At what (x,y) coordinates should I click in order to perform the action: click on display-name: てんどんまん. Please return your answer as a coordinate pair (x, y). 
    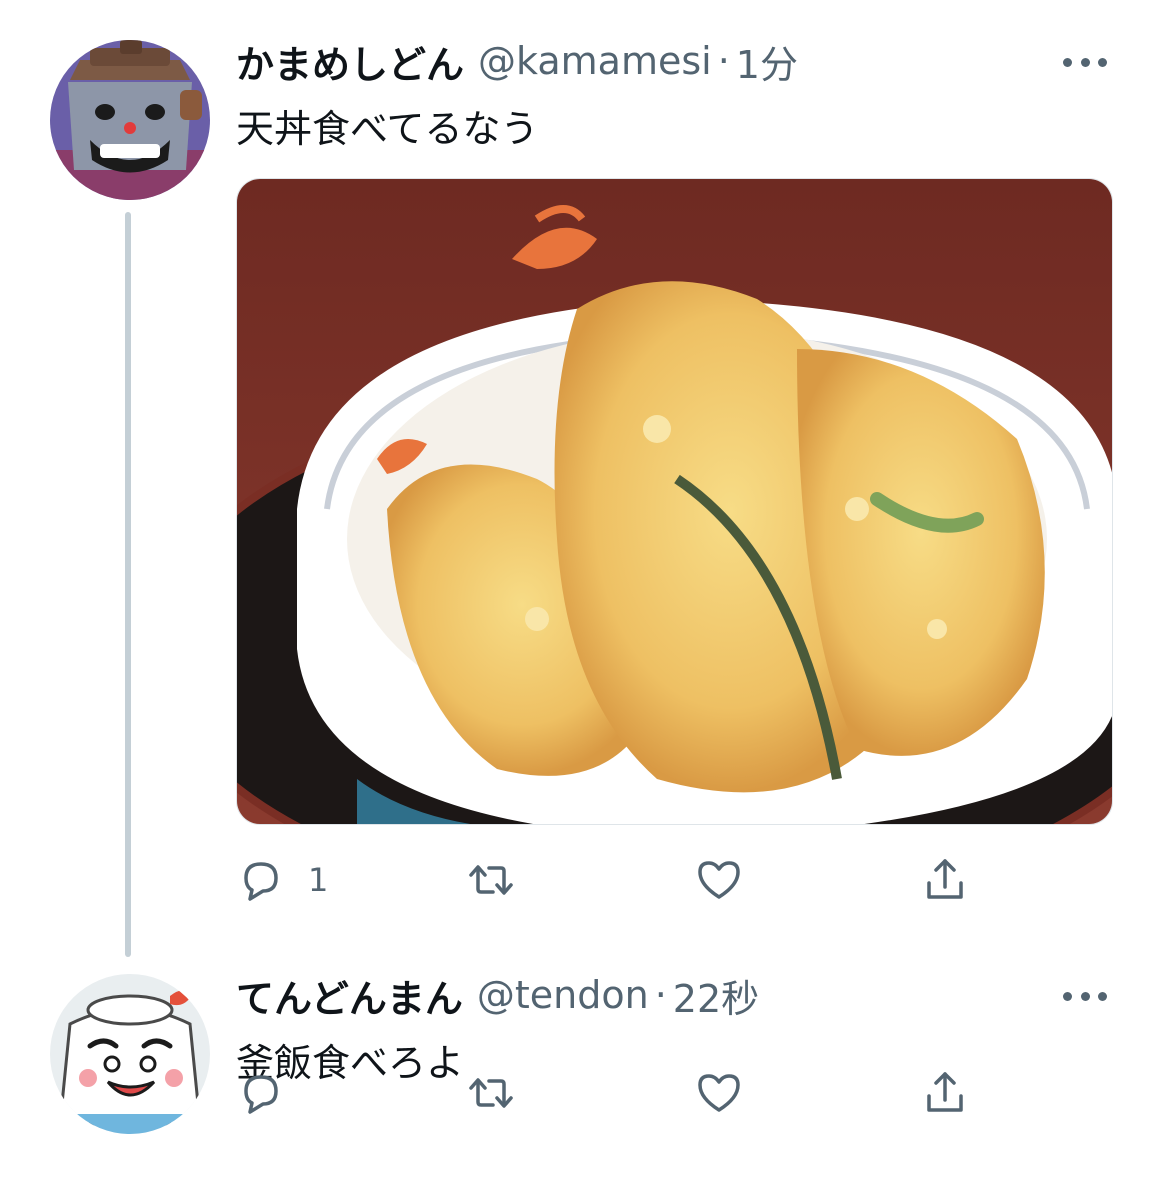
    Looking at the image, I should click on (349, 995).